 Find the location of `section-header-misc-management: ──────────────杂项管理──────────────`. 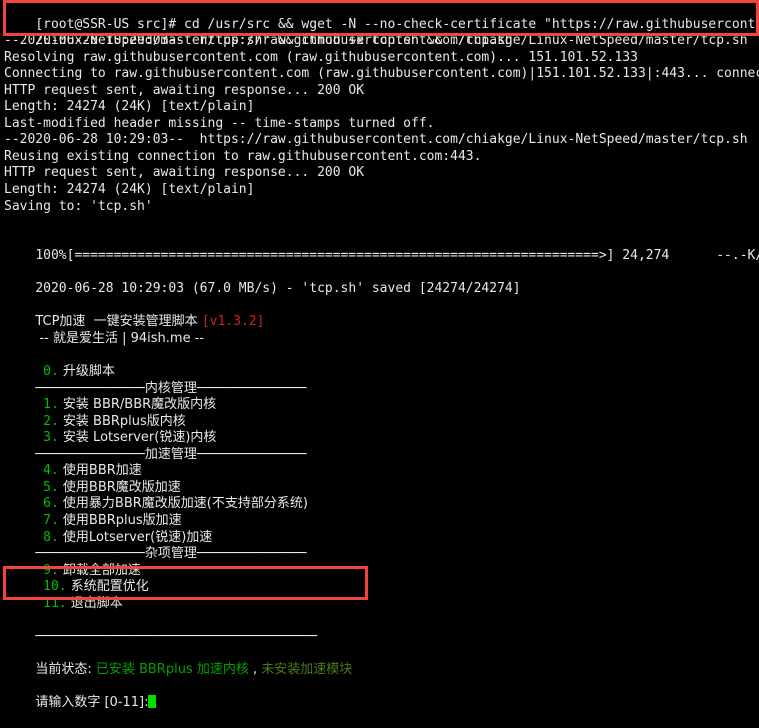

section-header-misc-management: ──────────────杂项管理────────────── is located at coordinates (379, 545).